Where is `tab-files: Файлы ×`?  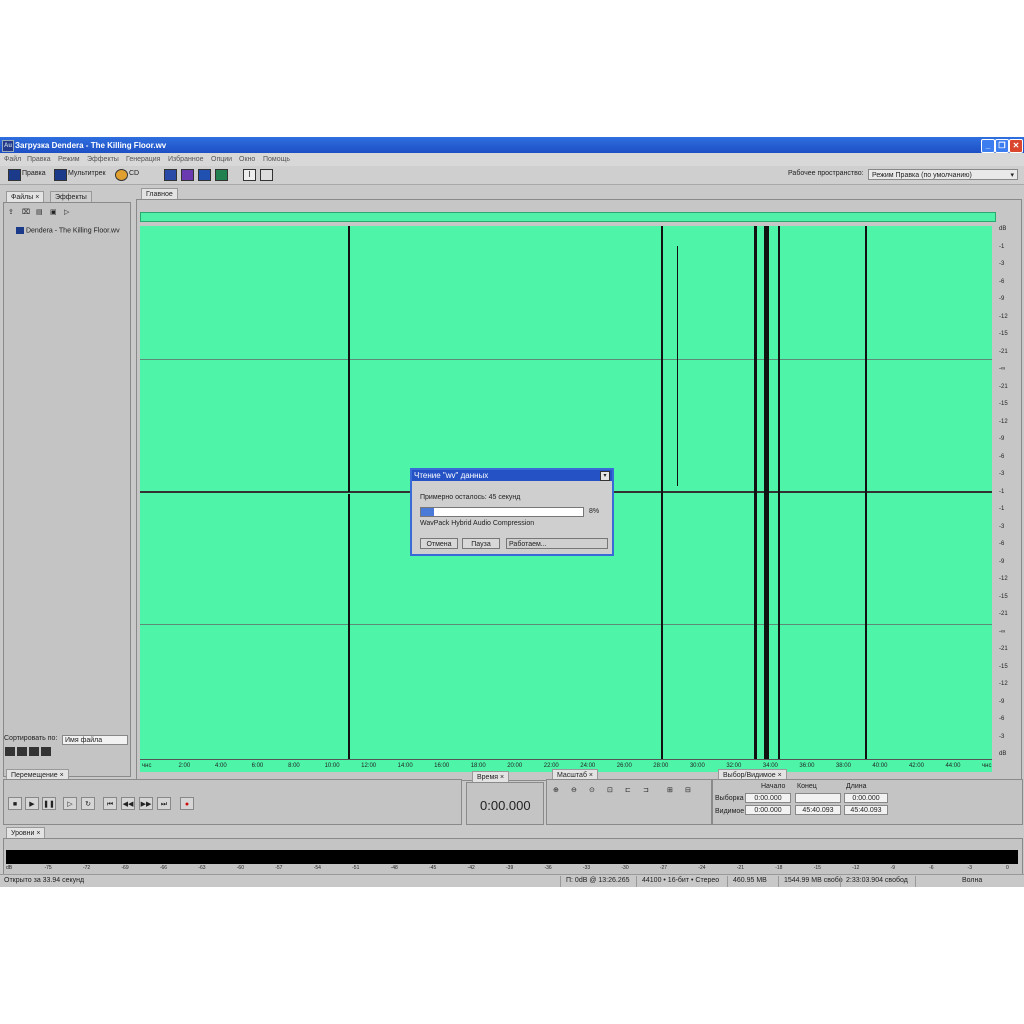 tab-files: Файлы × is located at coordinates (25, 196).